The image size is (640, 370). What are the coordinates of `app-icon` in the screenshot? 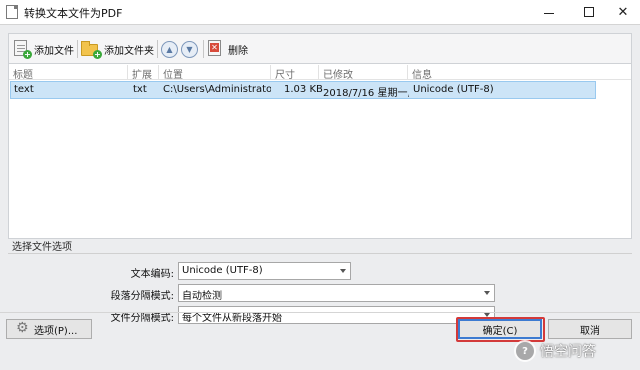 It's located at (12, 12).